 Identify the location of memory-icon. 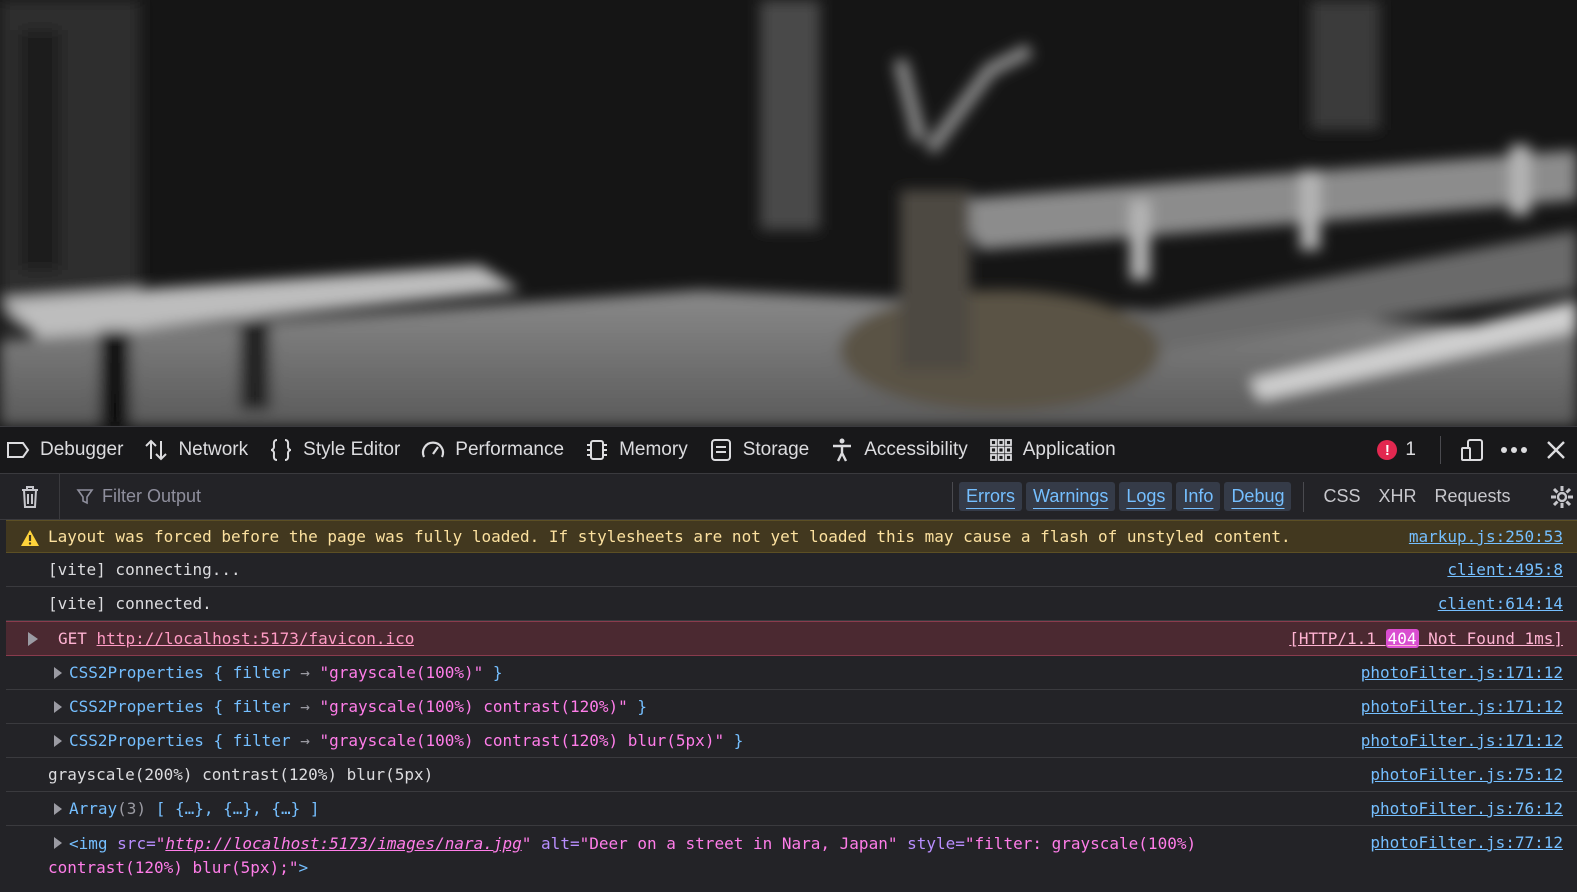
(597, 450).